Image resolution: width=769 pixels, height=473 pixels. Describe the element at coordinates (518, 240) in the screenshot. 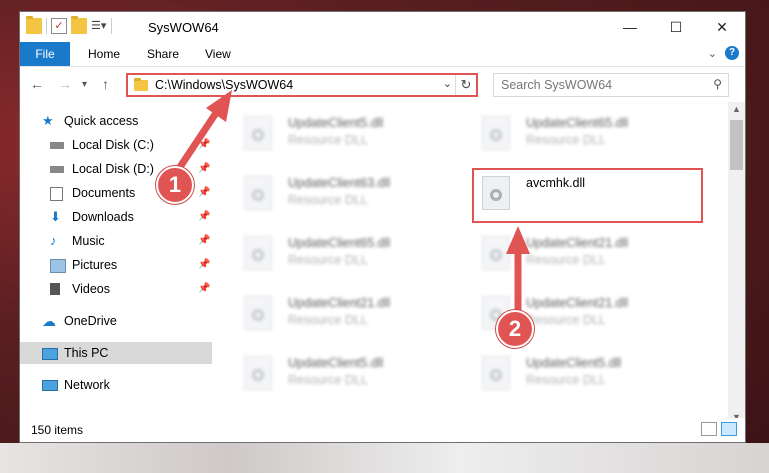

I see `arrow-2-head` at that location.